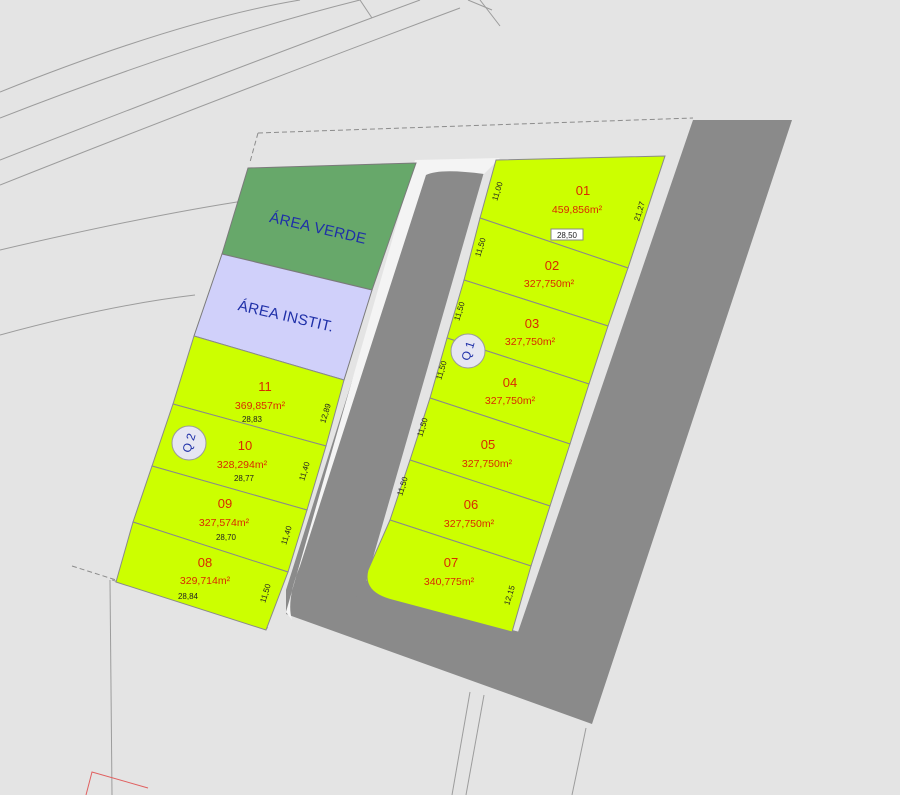 The width and height of the screenshot is (900, 795). Describe the element at coordinates (449, 582) in the screenshot. I see `lot-07-area: 340,775m²` at that location.